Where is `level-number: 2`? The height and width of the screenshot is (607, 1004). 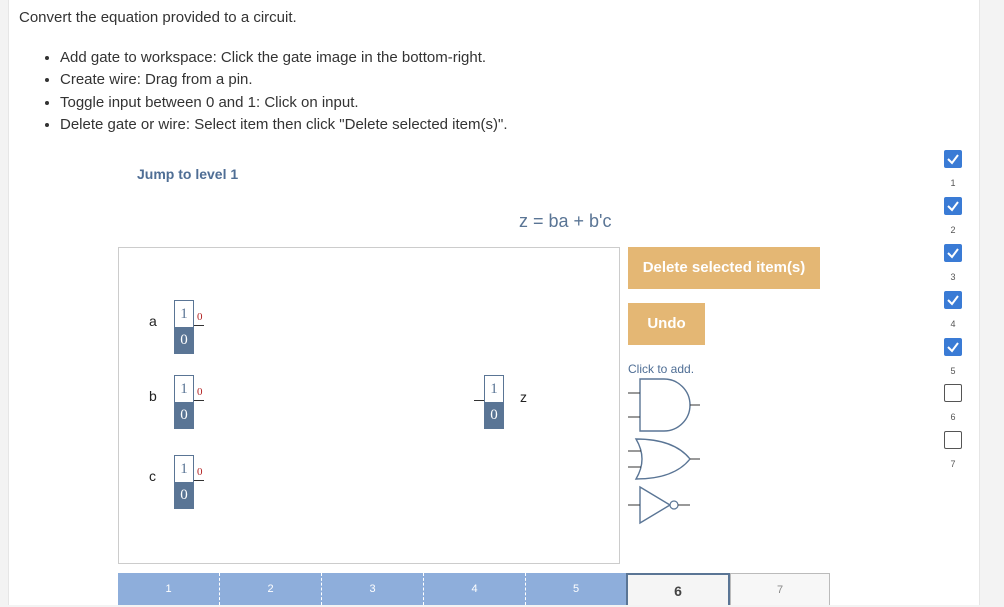
level-number: 2 is located at coordinates (953, 230).